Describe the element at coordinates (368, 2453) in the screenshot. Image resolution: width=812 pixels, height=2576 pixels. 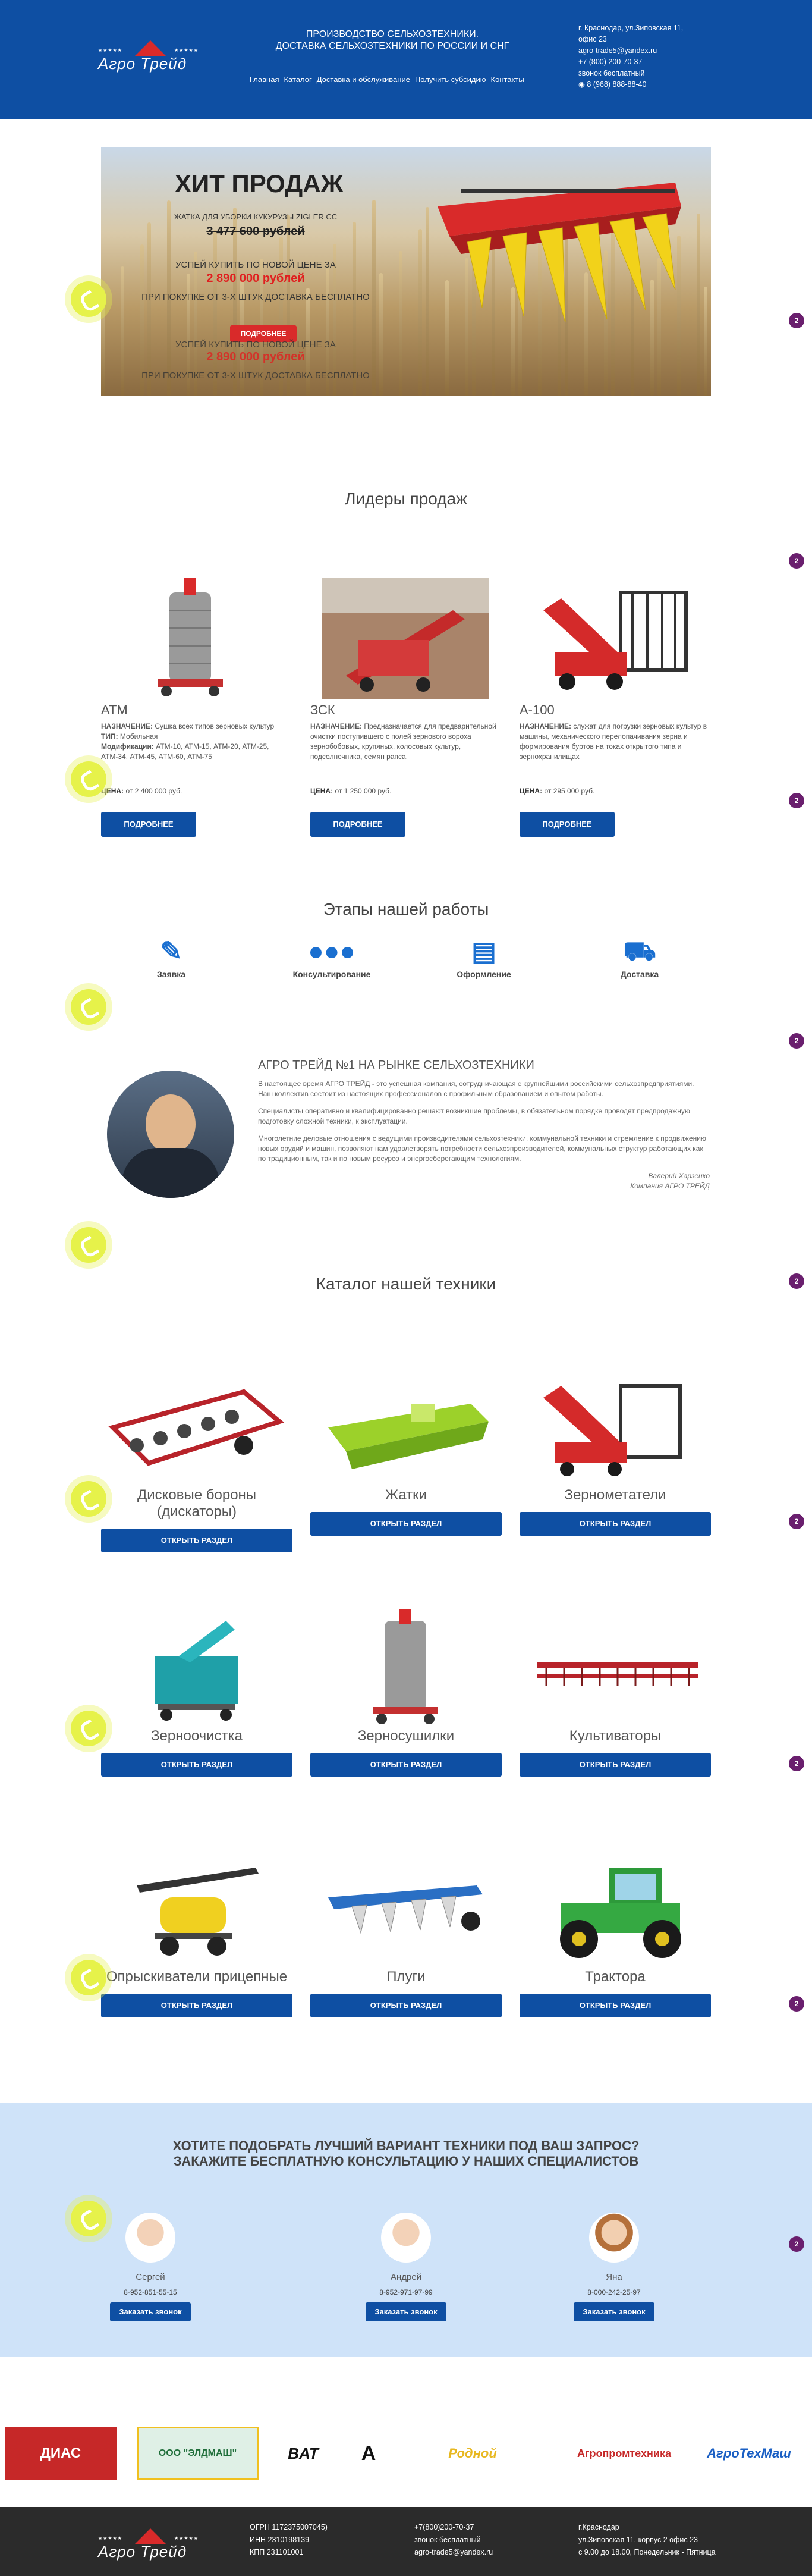
I see `partner-logo-a: A` at that location.